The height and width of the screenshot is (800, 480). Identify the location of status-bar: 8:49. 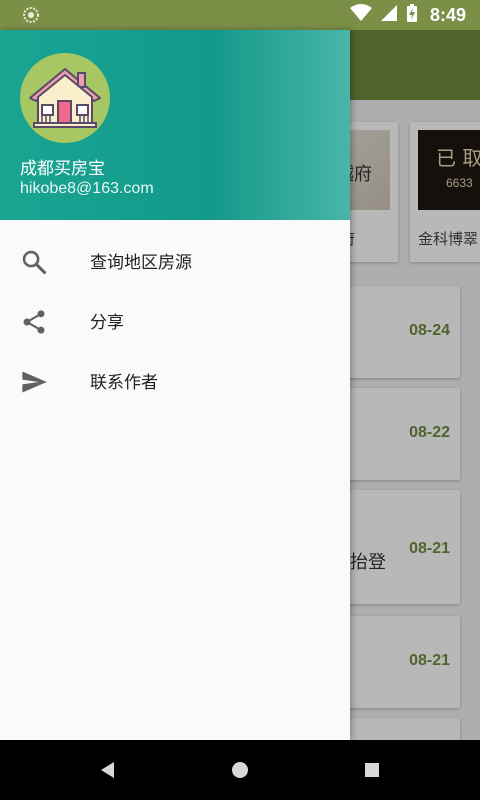
(240, 15).